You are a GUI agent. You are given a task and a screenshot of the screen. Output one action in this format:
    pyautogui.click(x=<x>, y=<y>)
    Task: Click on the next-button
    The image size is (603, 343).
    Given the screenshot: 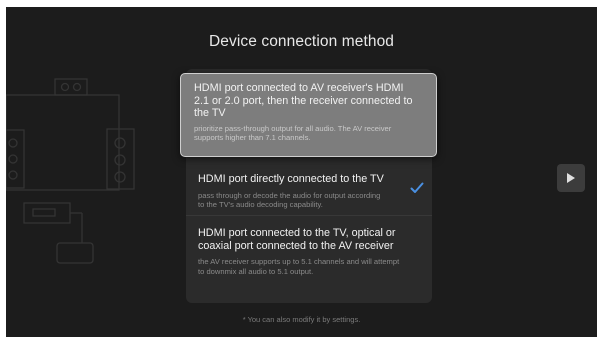 What is the action you would take?
    pyautogui.click(x=571, y=178)
    